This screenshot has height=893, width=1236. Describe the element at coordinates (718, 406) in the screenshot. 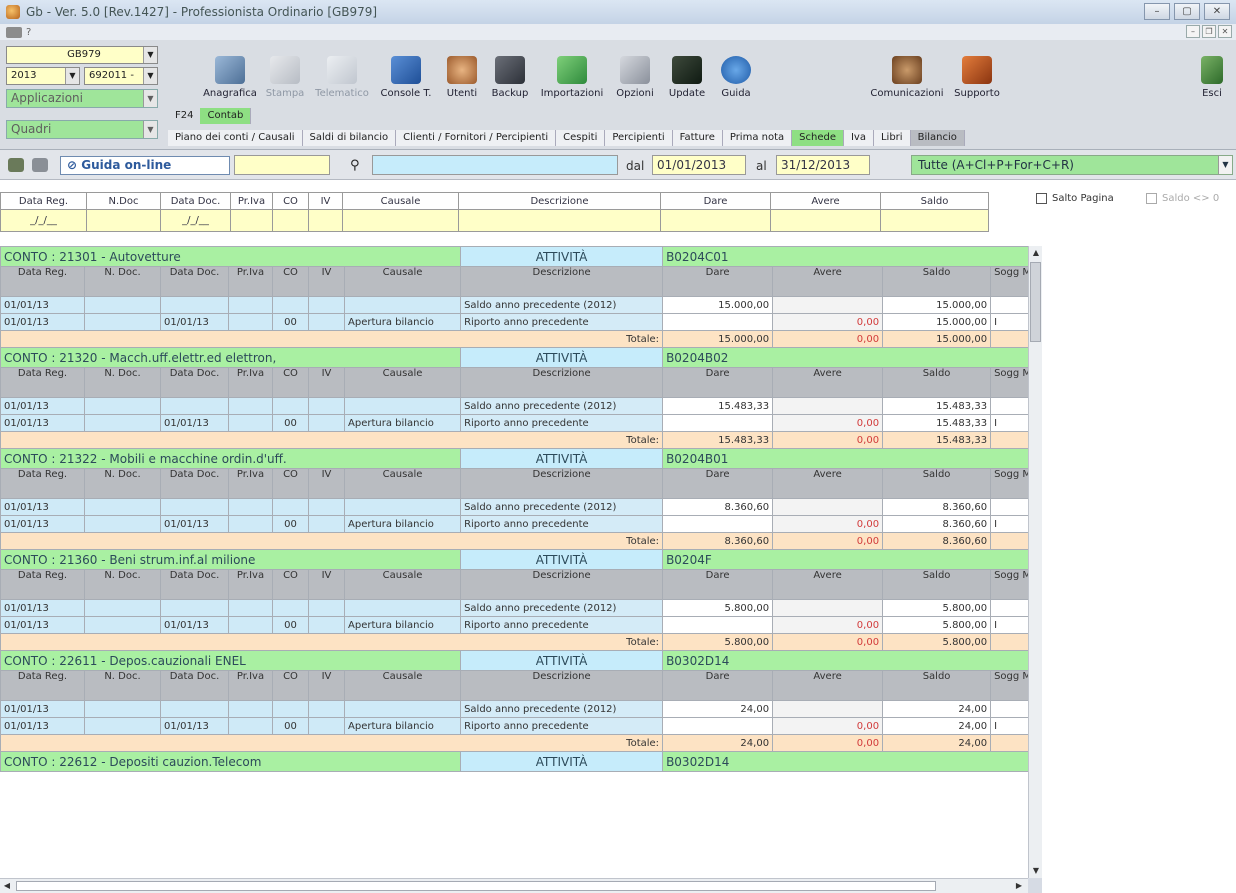

I see `cell-dare: 15.483,33` at that location.